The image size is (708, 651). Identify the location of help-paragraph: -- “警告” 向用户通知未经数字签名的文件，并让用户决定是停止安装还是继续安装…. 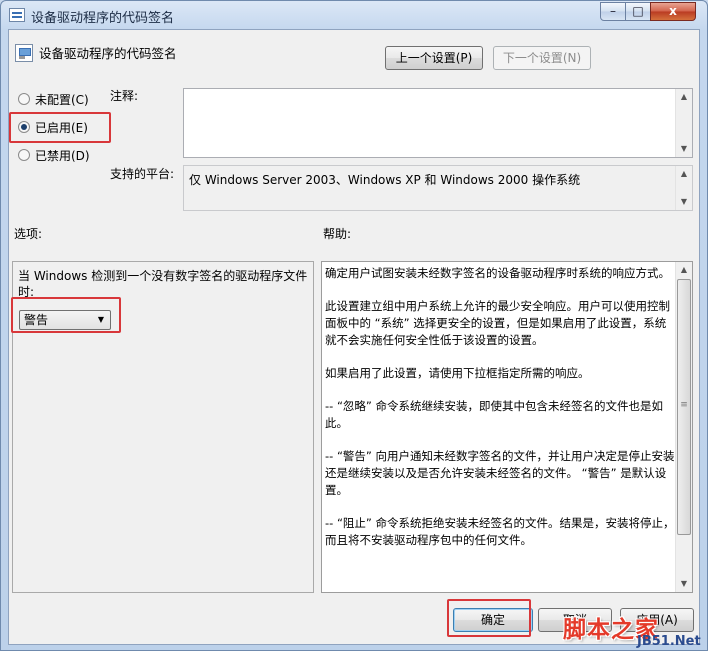
(500, 473).